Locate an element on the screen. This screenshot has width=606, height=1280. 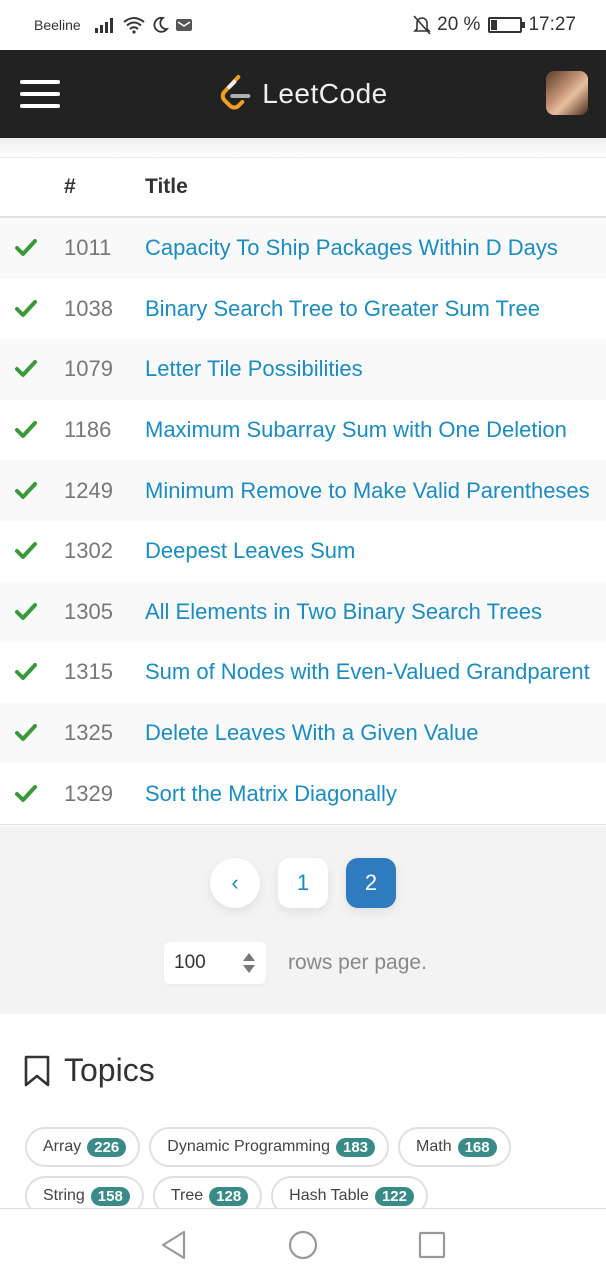
battery-percent: 20 % is located at coordinates (459, 24).